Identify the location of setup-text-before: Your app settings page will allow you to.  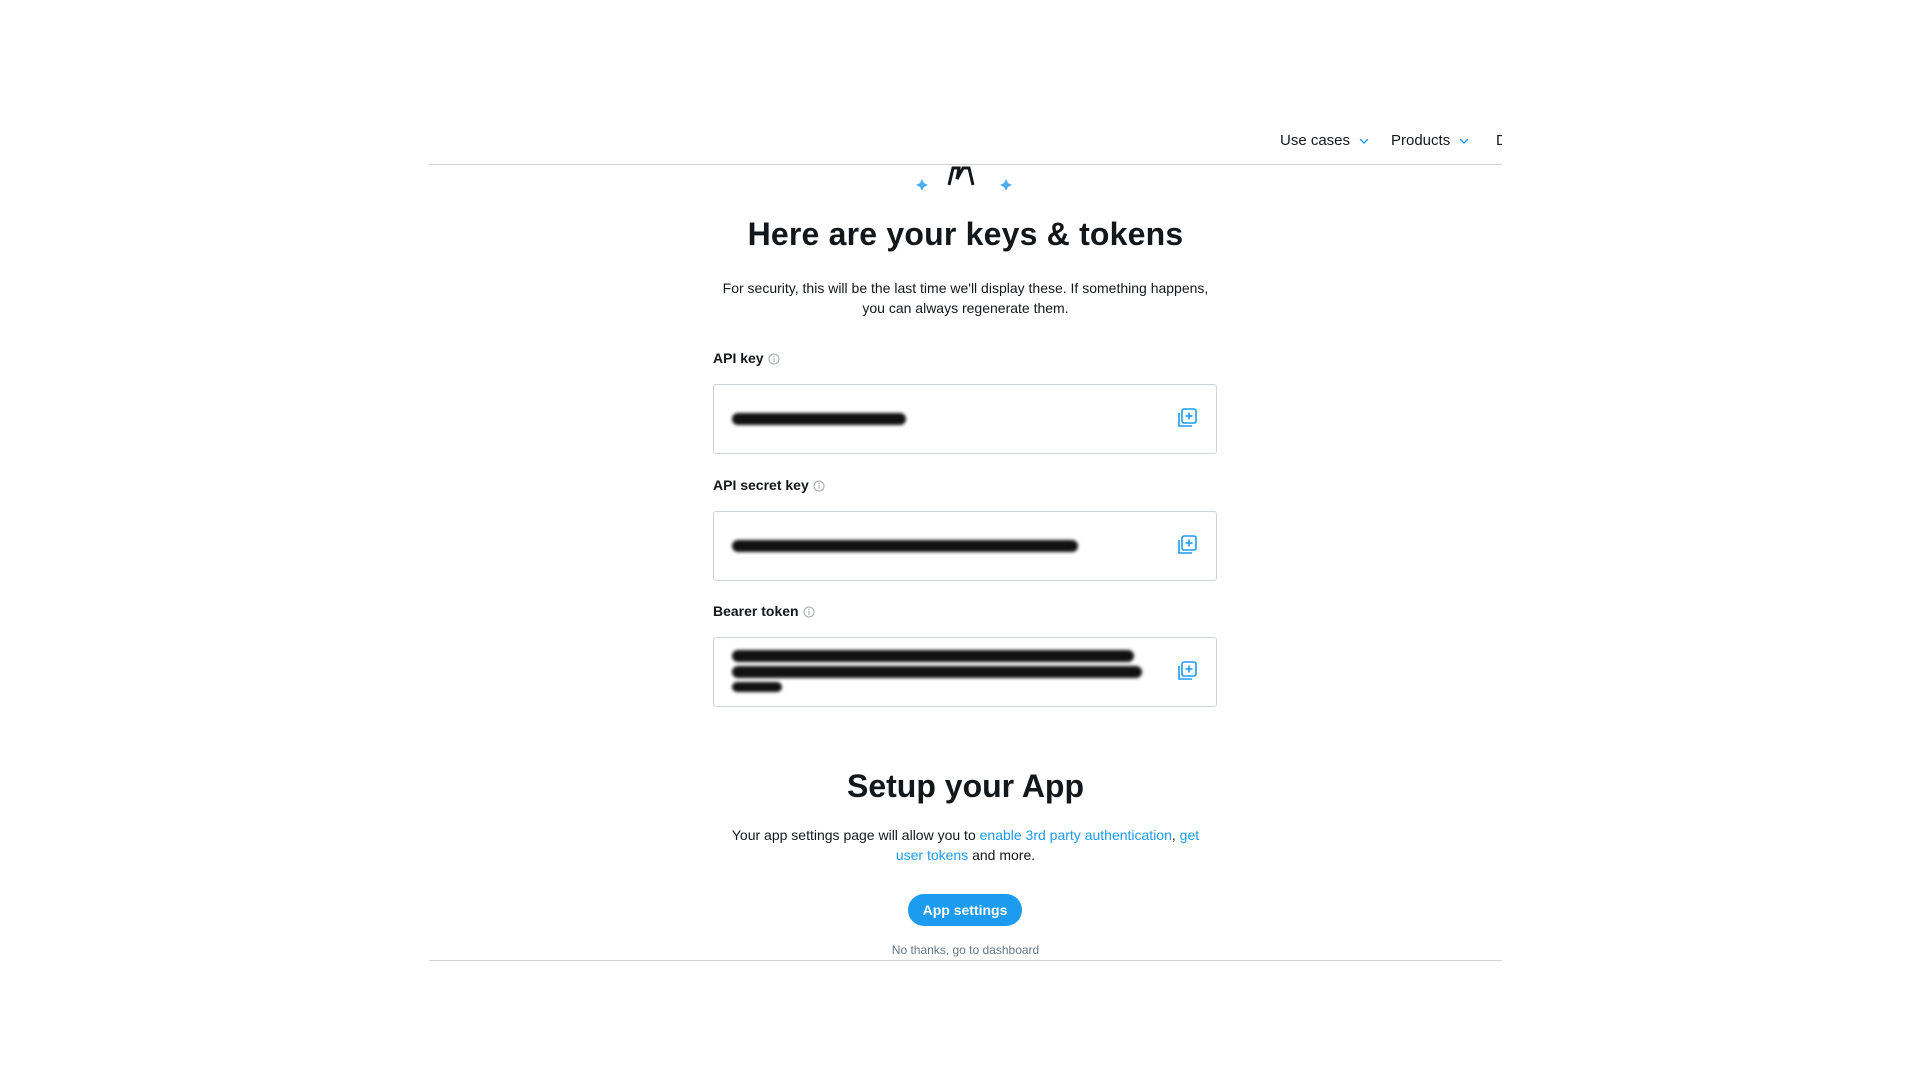
(855, 835).